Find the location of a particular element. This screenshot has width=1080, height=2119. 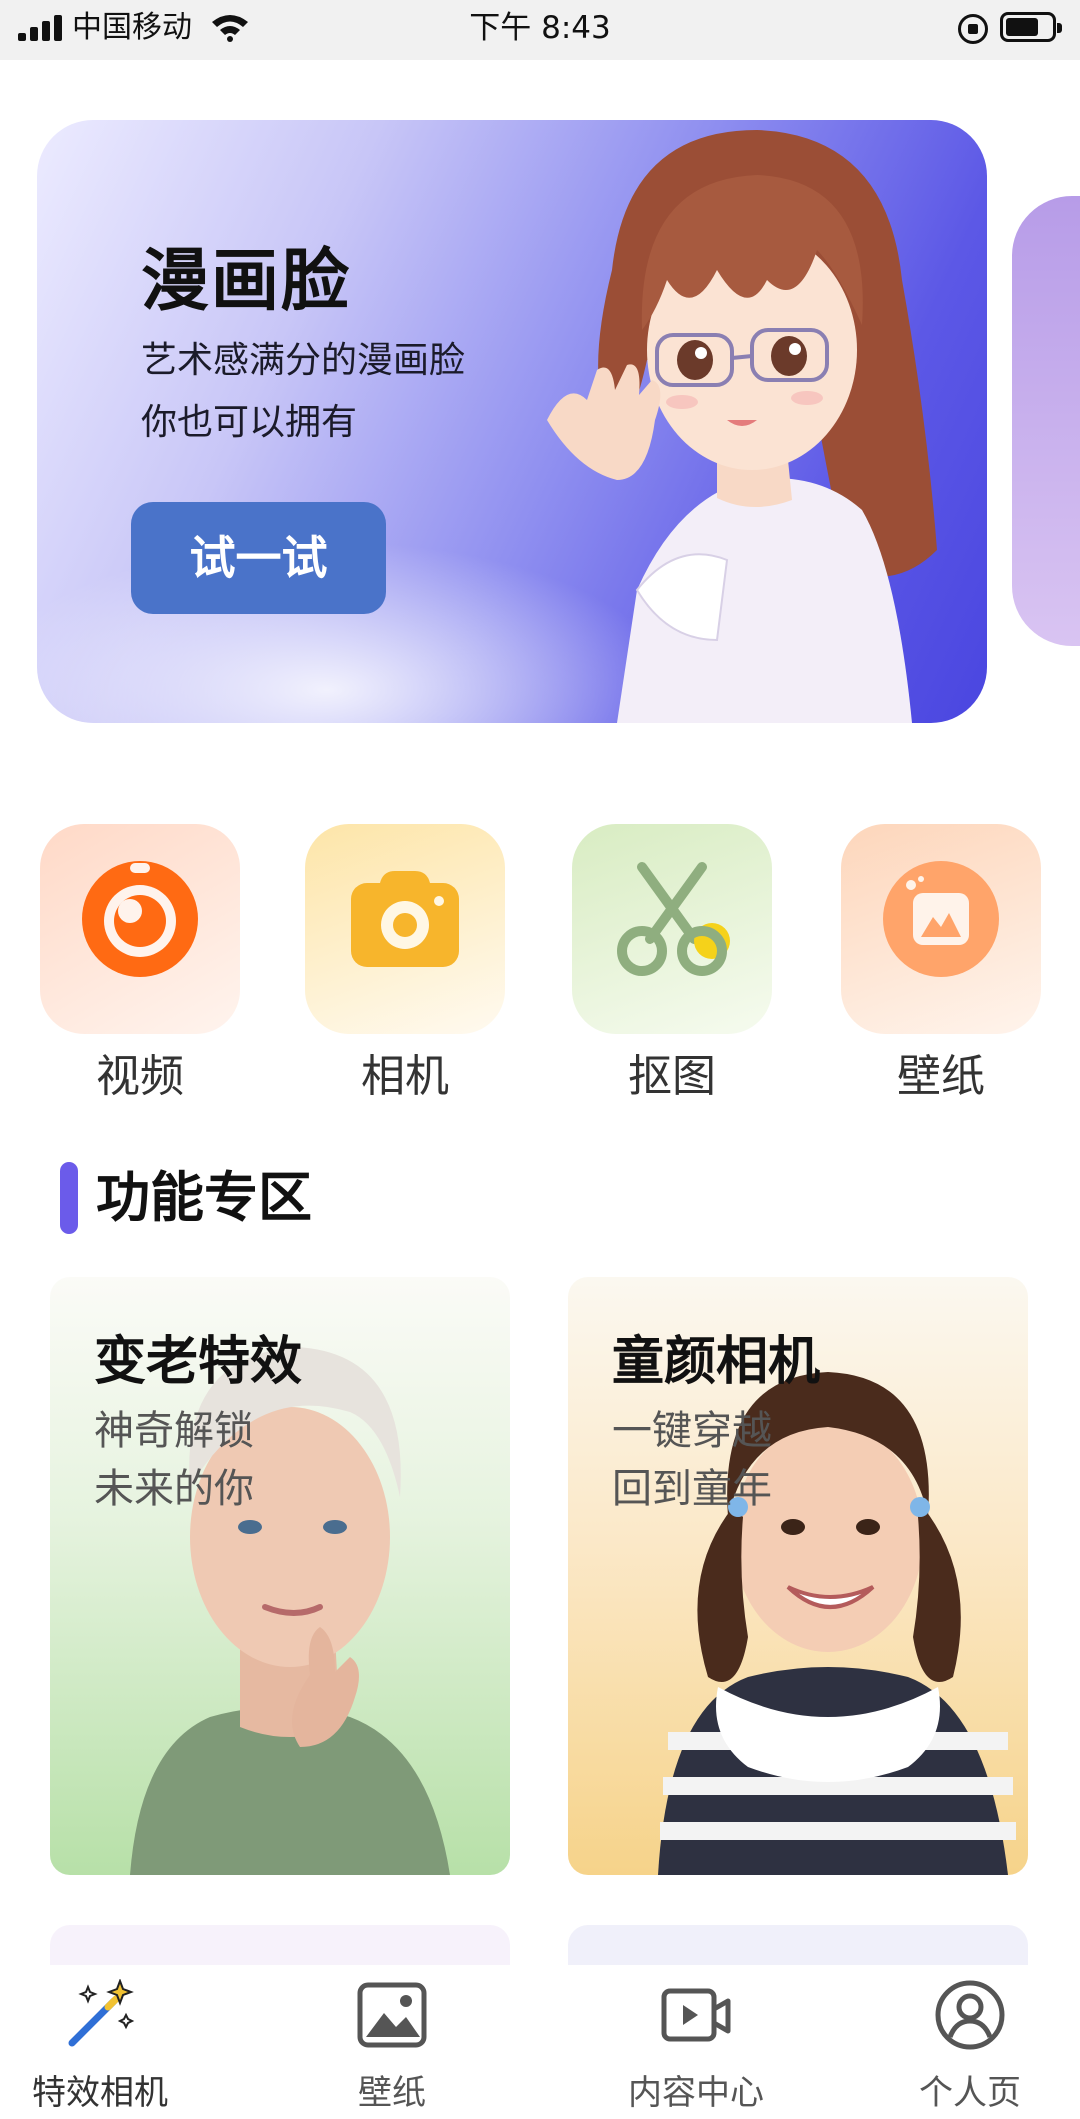

wallpaper-icon is located at coordinates (941, 919).